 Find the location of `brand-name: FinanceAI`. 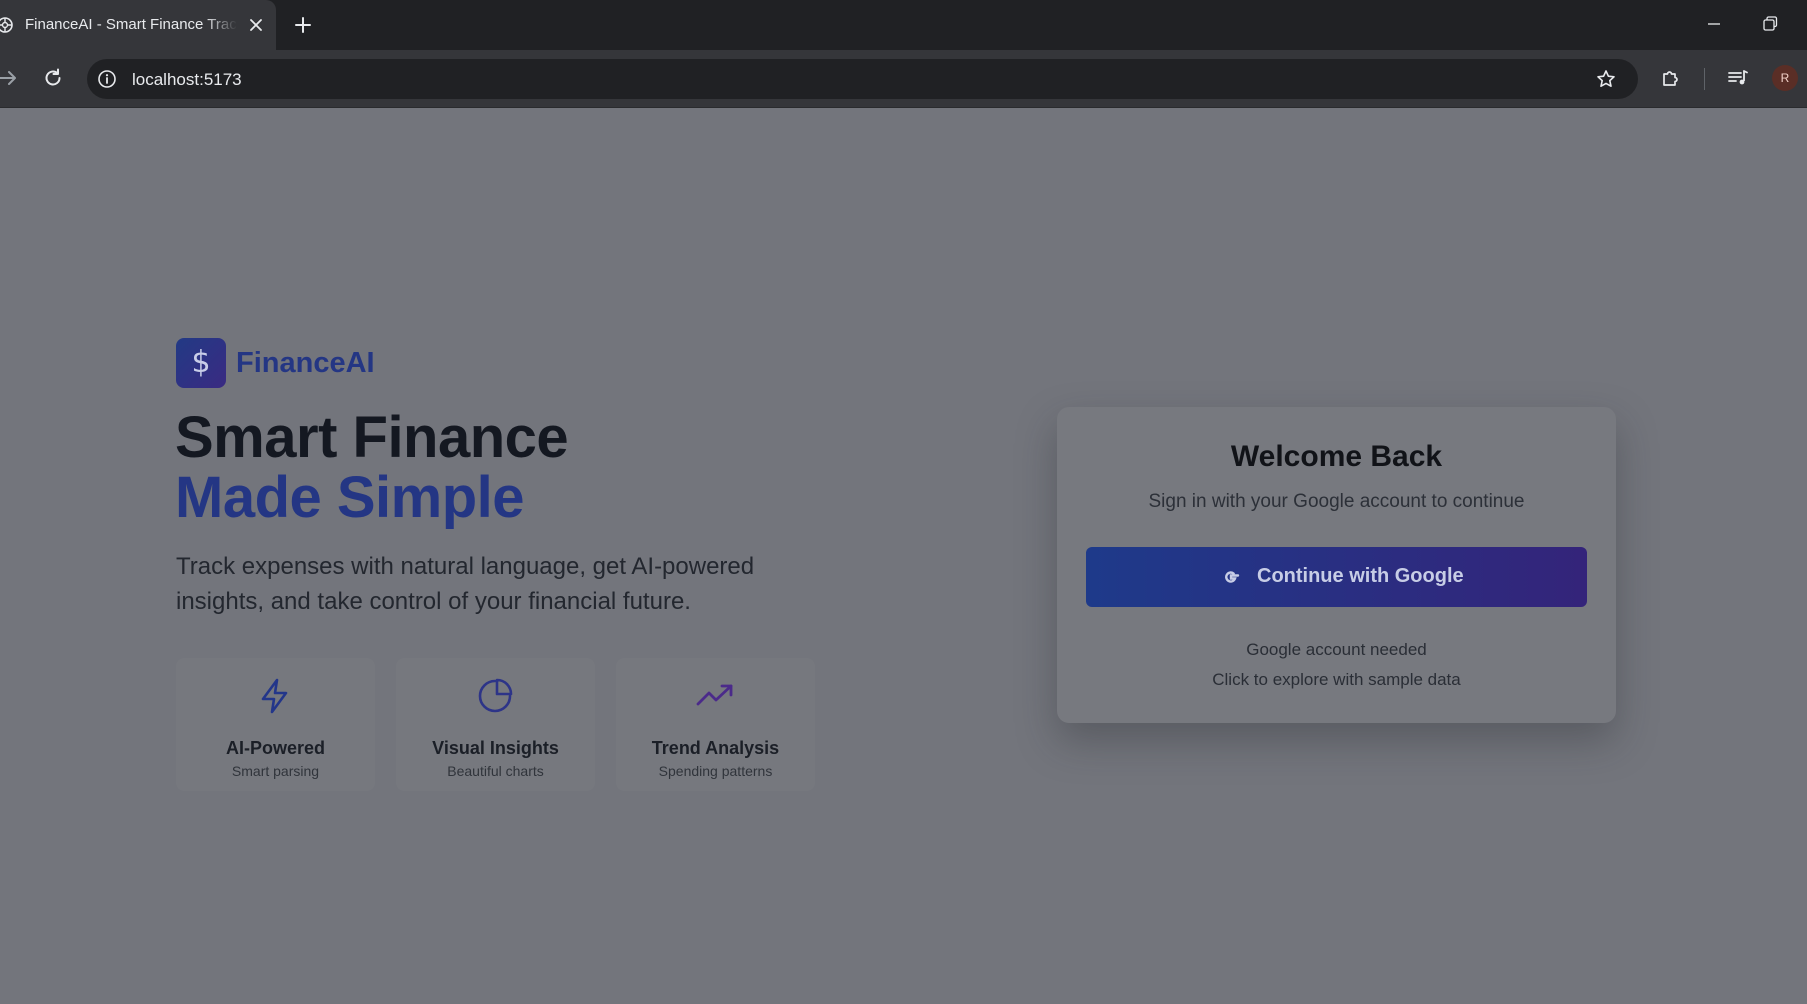

brand-name: FinanceAI is located at coordinates (305, 363).